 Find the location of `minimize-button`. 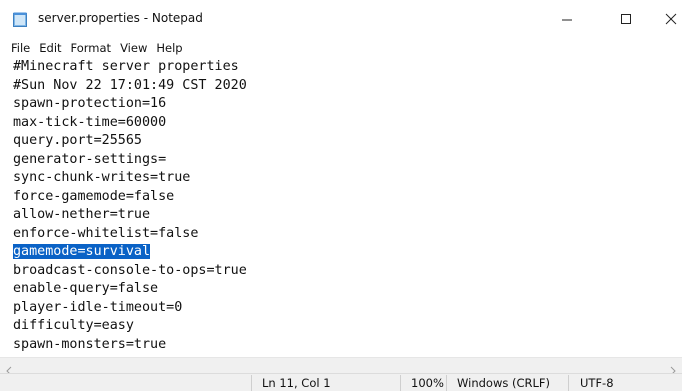

minimize-button is located at coordinates (567, 19).